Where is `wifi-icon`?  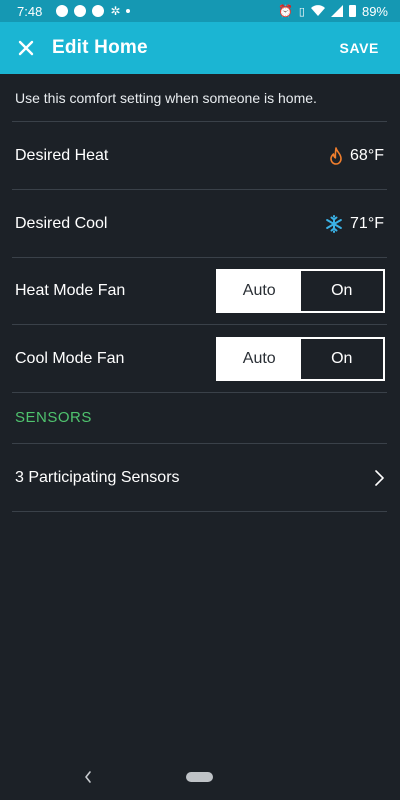
wifi-icon is located at coordinates (317, 11).